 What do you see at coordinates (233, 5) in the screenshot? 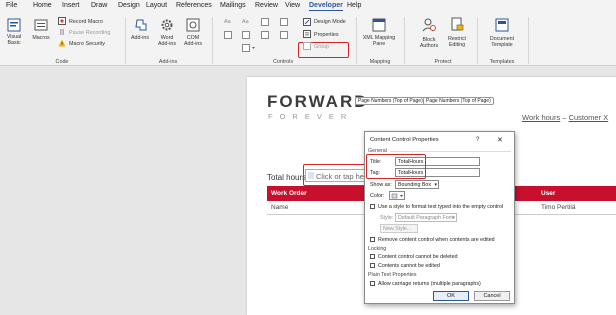
I see `menu-mailings: Mailings` at bounding box center [233, 5].